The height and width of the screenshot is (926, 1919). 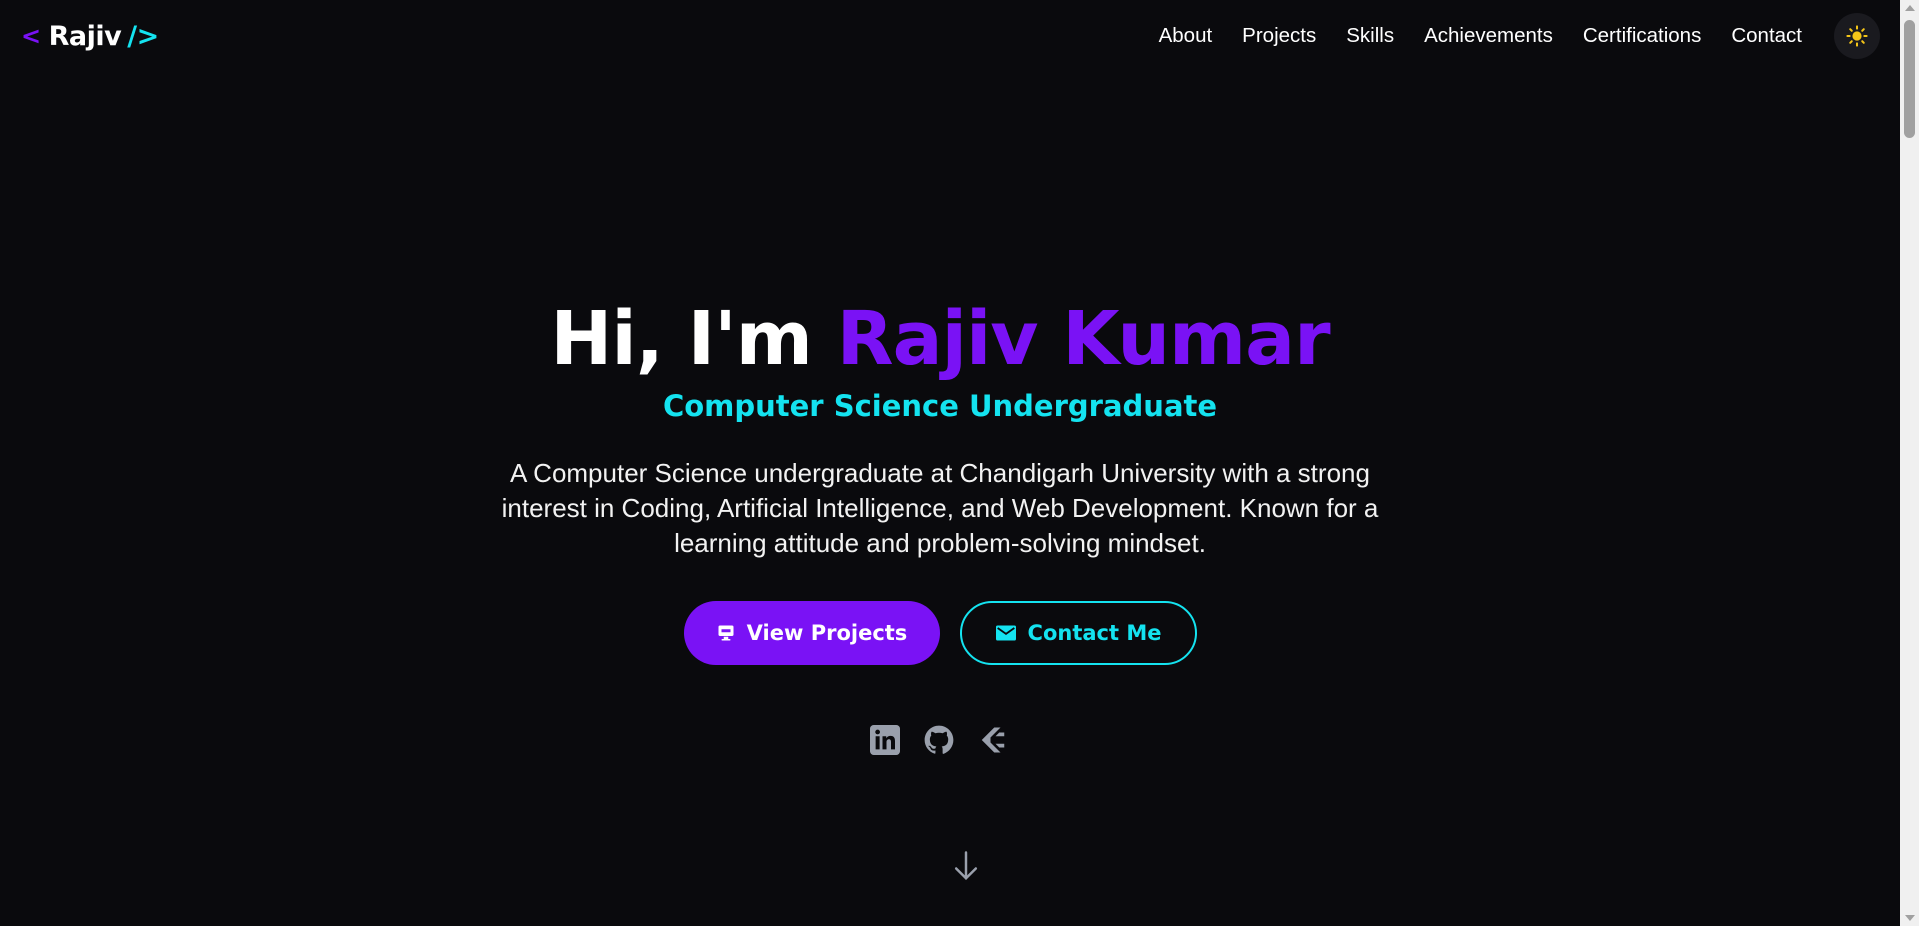 I want to click on envelope-icon, so click(x=1005, y=633).